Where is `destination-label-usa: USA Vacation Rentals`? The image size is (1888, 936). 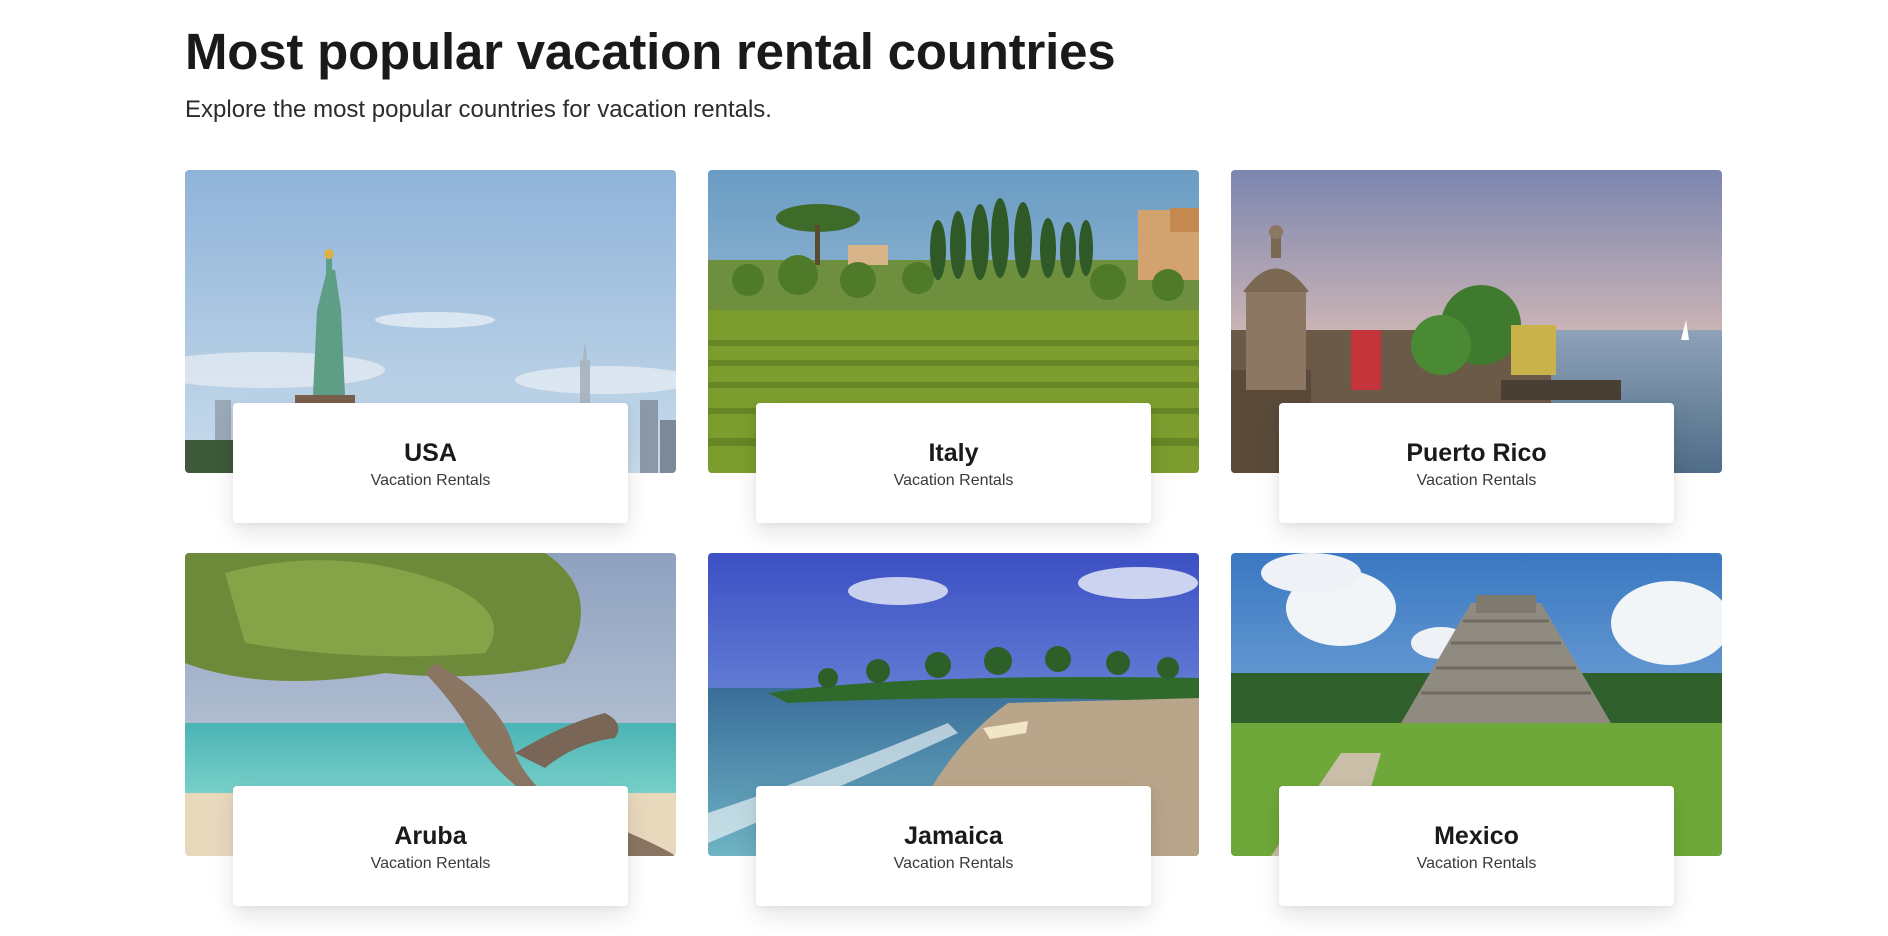 destination-label-usa: USA Vacation Rentals is located at coordinates (430, 463).